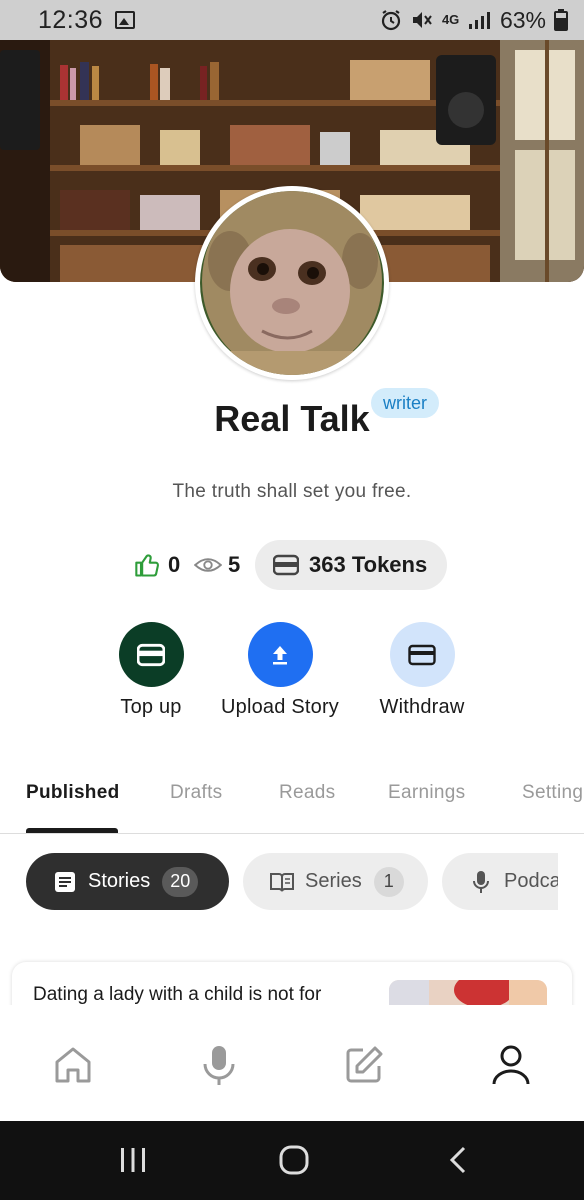  I want to click on likes-stat: 0, so click(157, 565).